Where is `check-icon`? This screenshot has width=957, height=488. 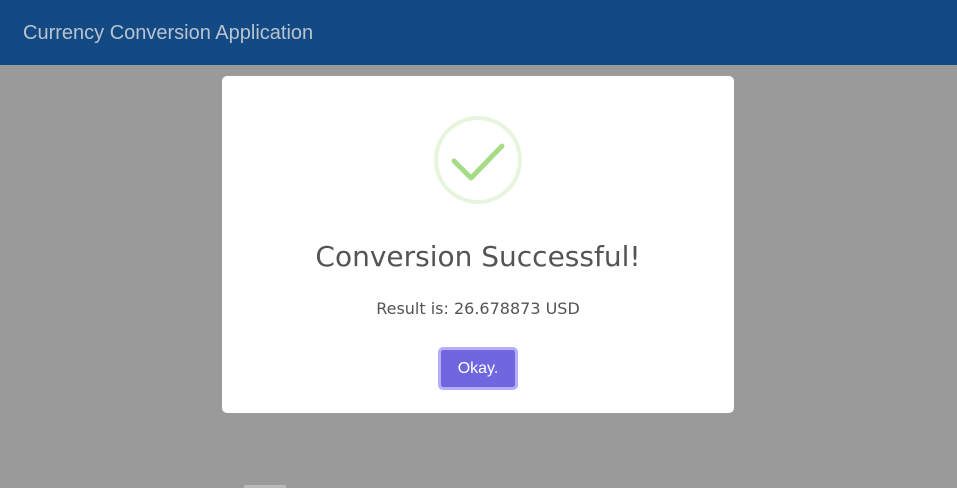
check-icon is located at coordinates (478, 160).